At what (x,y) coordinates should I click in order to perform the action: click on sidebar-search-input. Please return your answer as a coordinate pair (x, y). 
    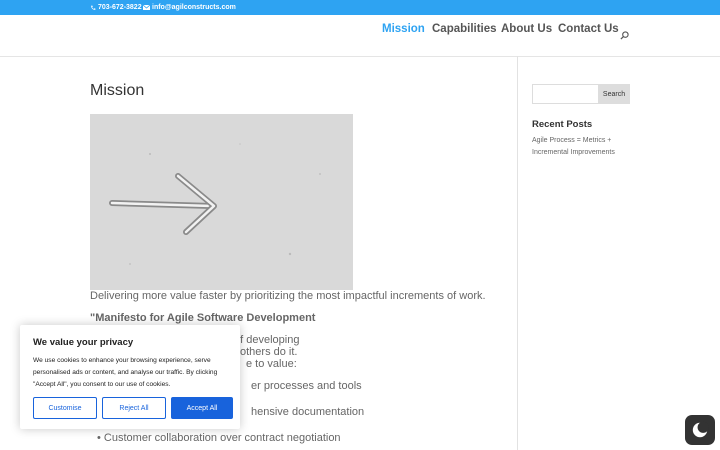
    Looking at the image, I should click on (565, 94).